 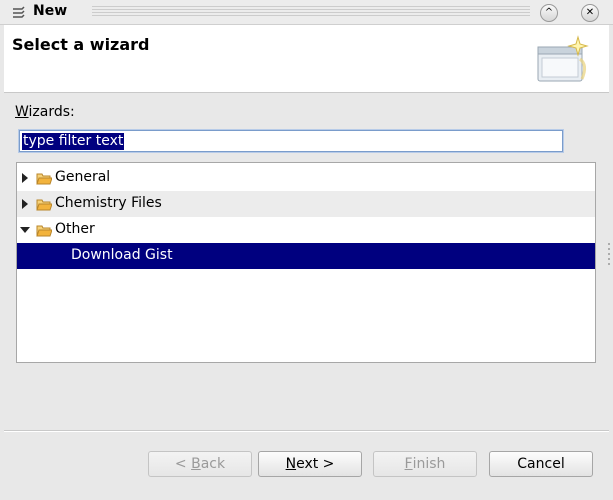 I want to click on sash-handle, so click(x=609, y=255).